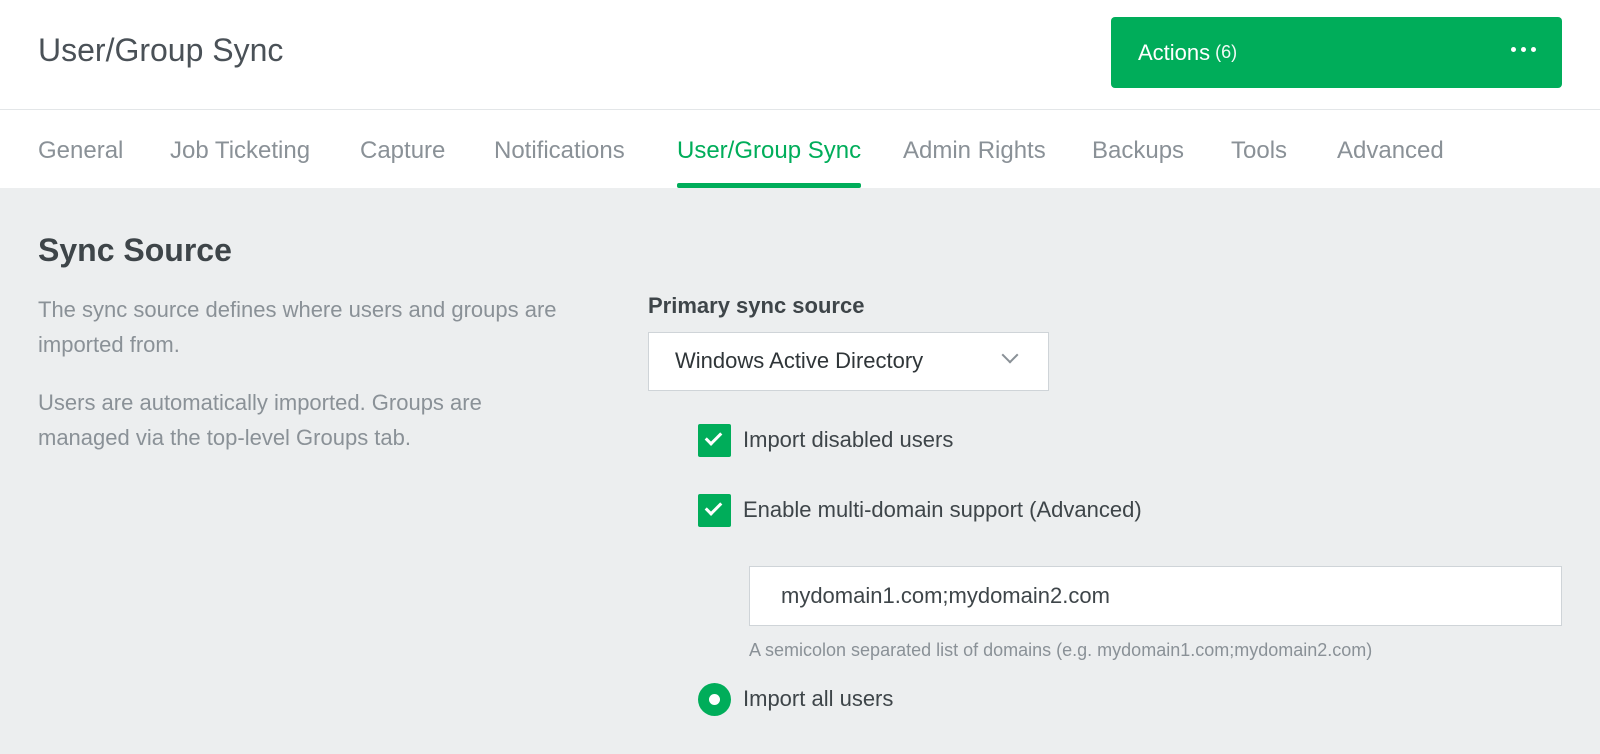  What do you see at coordinates (1336, 52) in the screenshot?
I see `actions-button: Actions (6)` at bounding box center [1336, 52].